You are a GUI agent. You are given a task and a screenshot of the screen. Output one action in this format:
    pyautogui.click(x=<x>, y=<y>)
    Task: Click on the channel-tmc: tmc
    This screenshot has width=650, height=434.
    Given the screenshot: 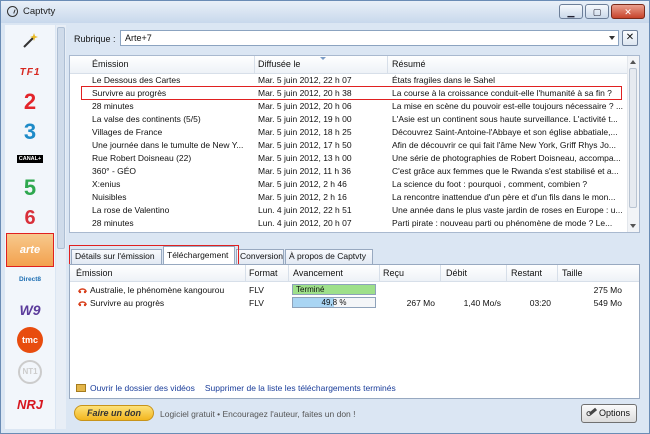 What is the action you would take?
    pyautogui.click(x=30, y=340)
    